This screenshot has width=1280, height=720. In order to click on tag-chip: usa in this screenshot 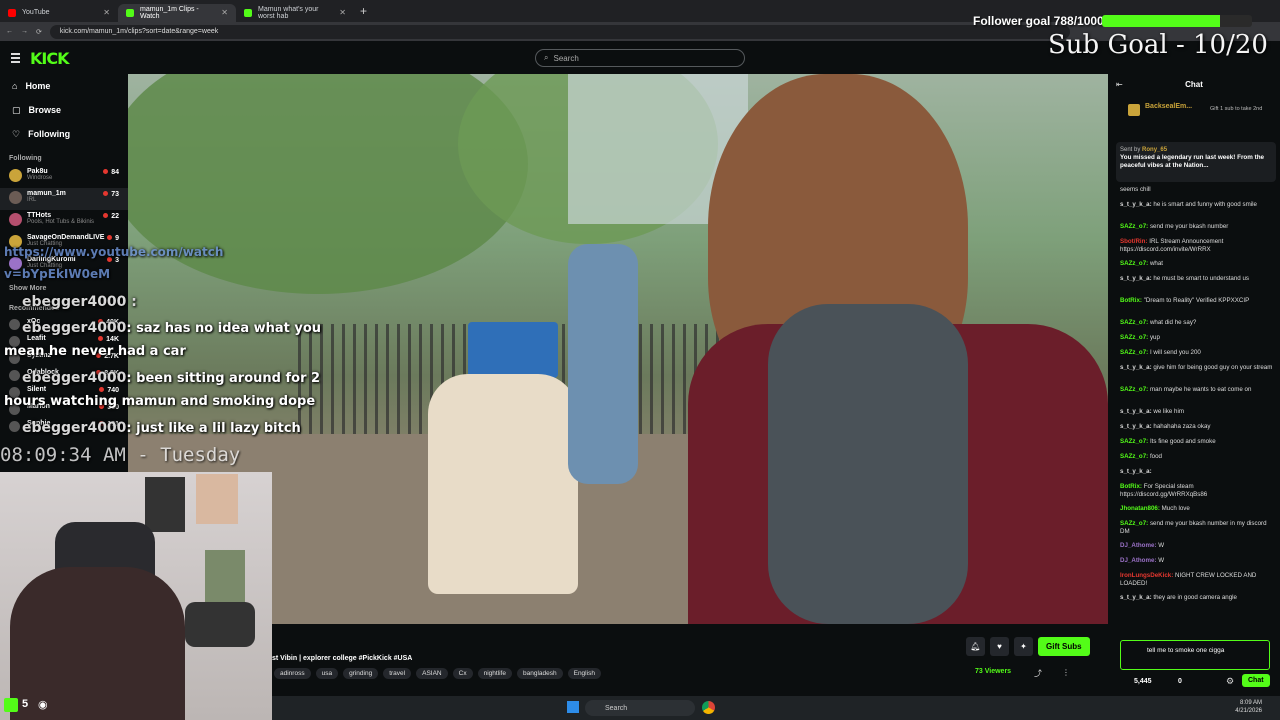, I will do `click(327, 673)`.